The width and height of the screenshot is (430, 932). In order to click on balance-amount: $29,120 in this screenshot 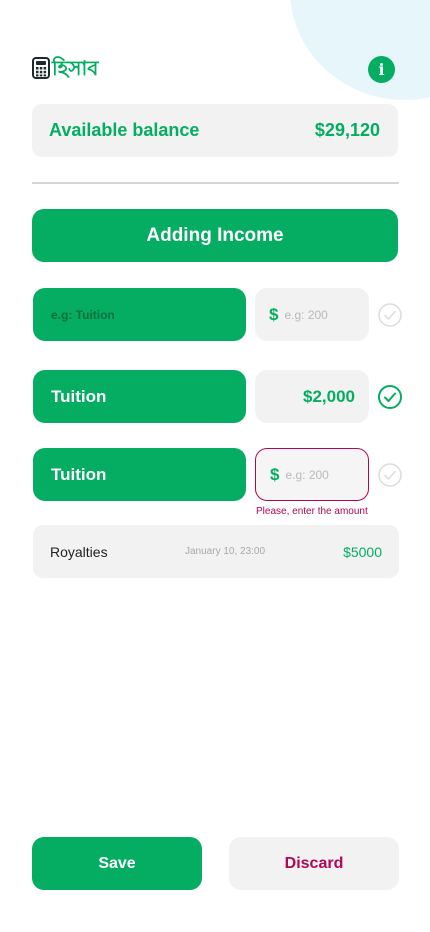, I will do `click(347, 130)`.